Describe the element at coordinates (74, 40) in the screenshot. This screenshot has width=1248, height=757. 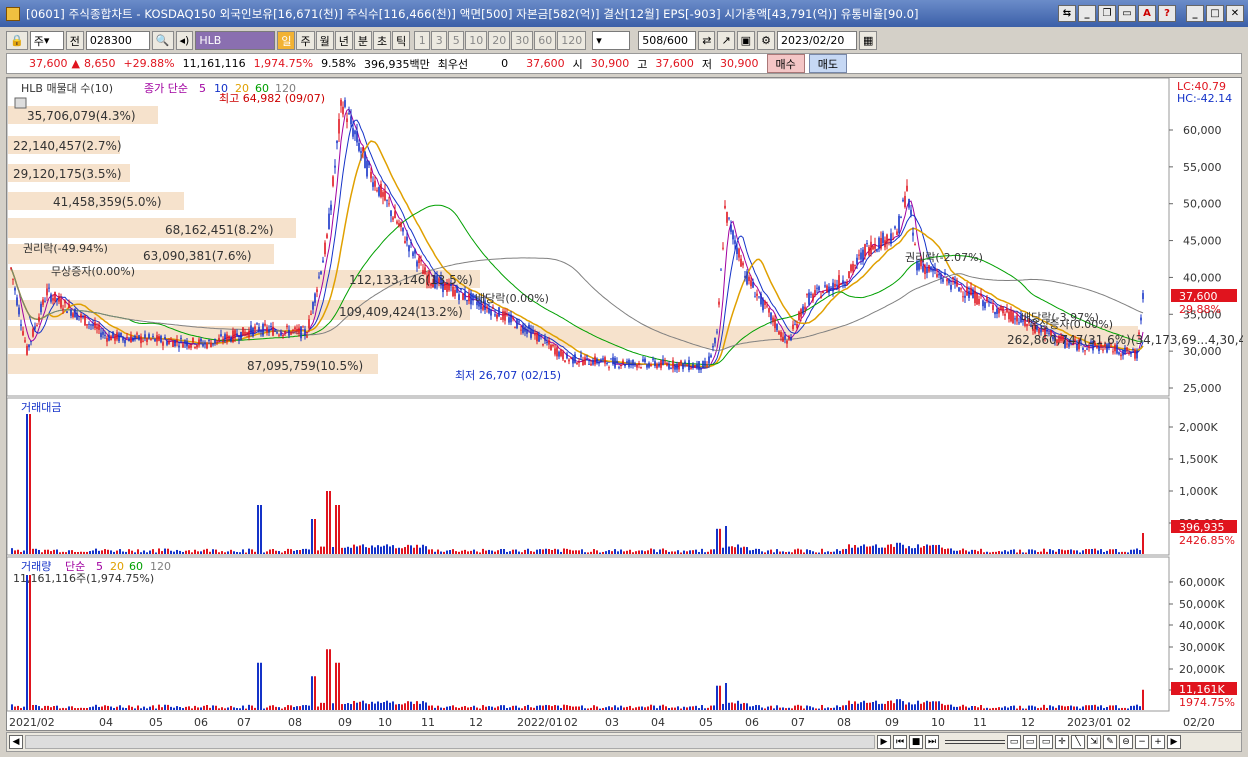
I see `prev-button: 전` at that location.